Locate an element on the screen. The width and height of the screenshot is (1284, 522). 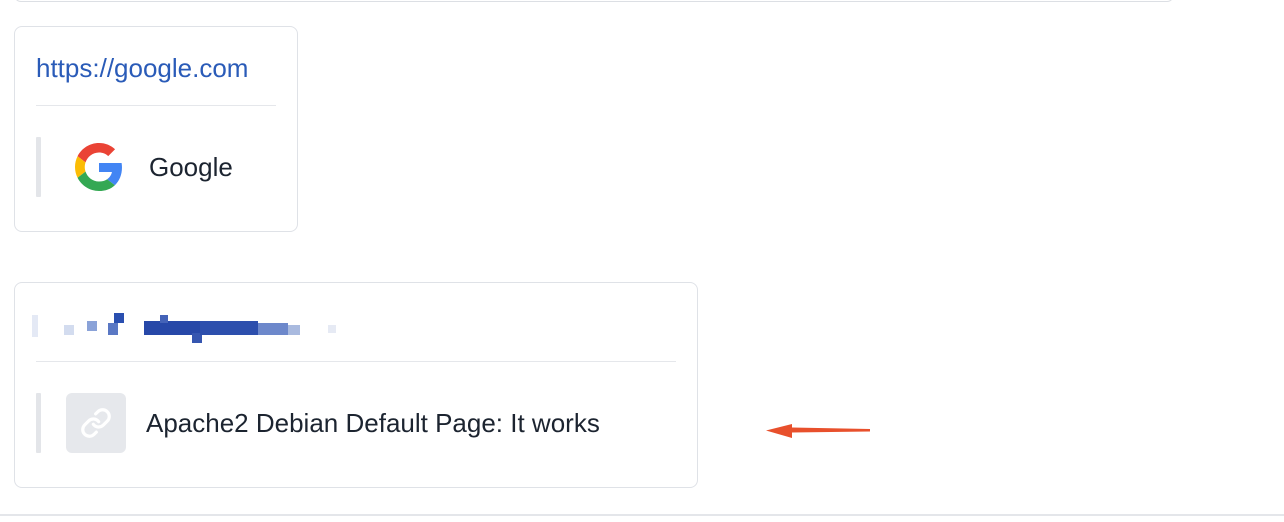
link-preview: Apache2 Debian Default Page: It works is located at coordinates (318, 423).